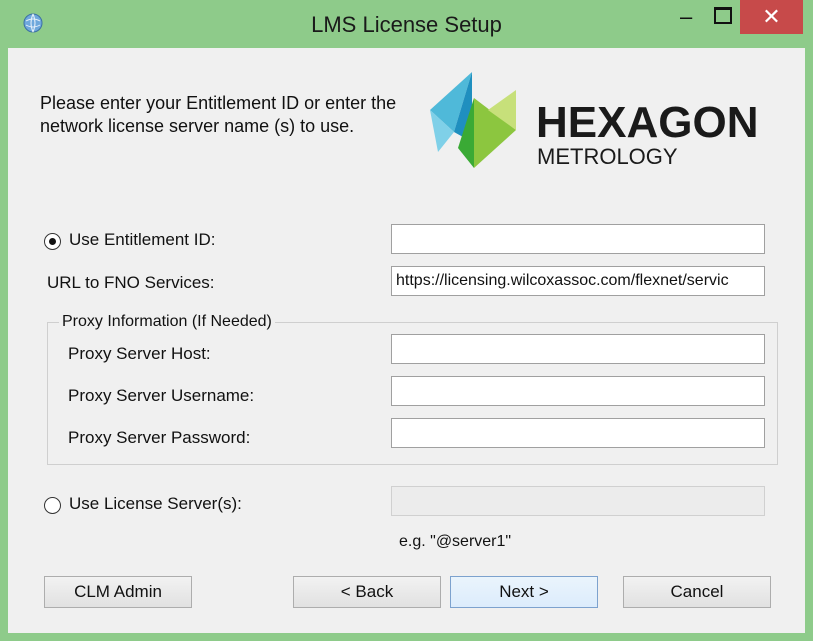  I want to click on use-entitlement-radio, so click(52, 241).